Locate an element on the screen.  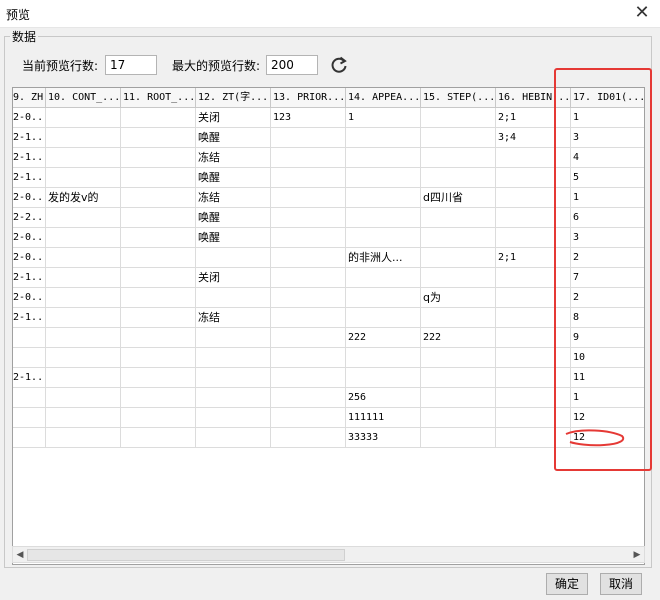
table-cell: 12 is located at coordinates (607, 418).